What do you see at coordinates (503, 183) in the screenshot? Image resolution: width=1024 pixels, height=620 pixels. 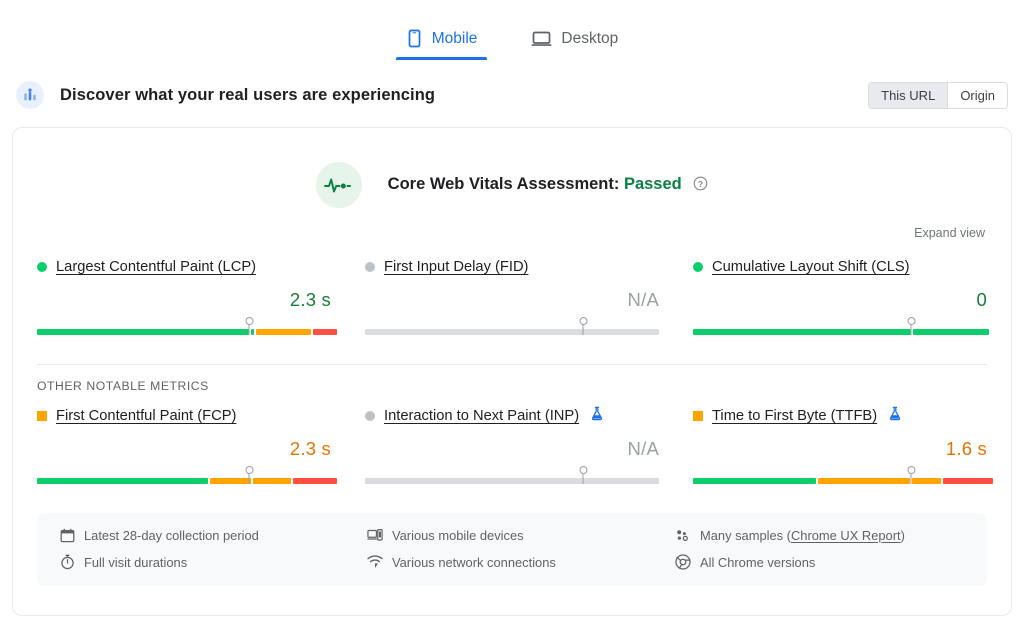 I see `assessment-label: Core Web Vitals Assessment:` at bounding box center [503, 183].